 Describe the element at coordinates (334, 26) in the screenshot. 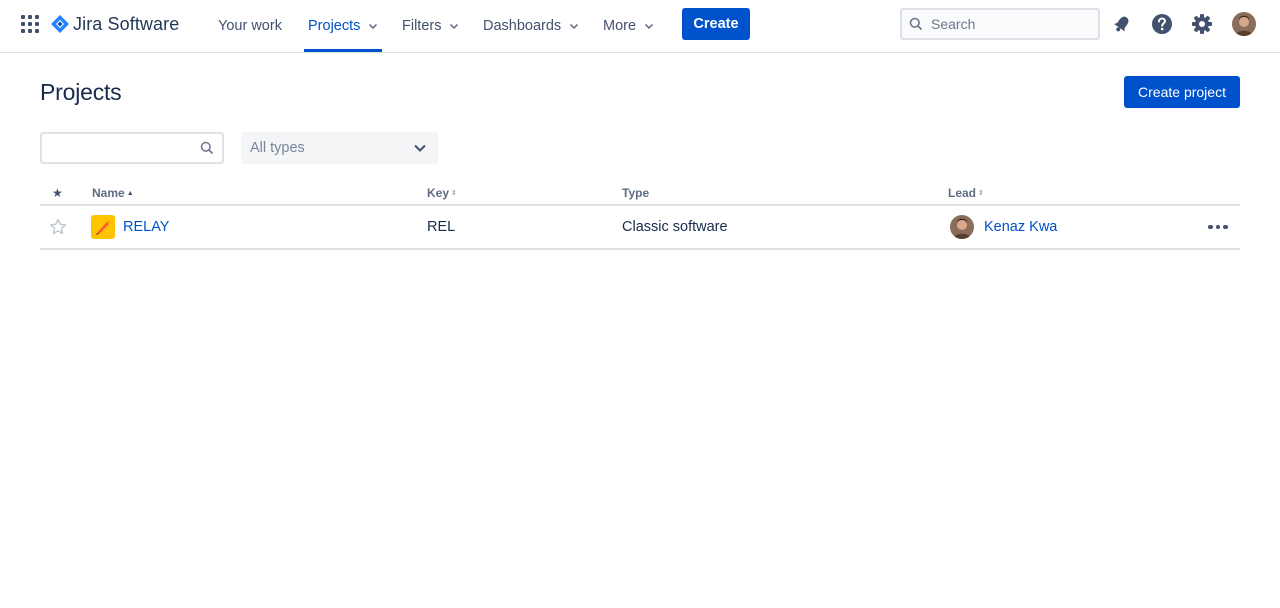

I see `nav-projects-label: Projects` at that location.